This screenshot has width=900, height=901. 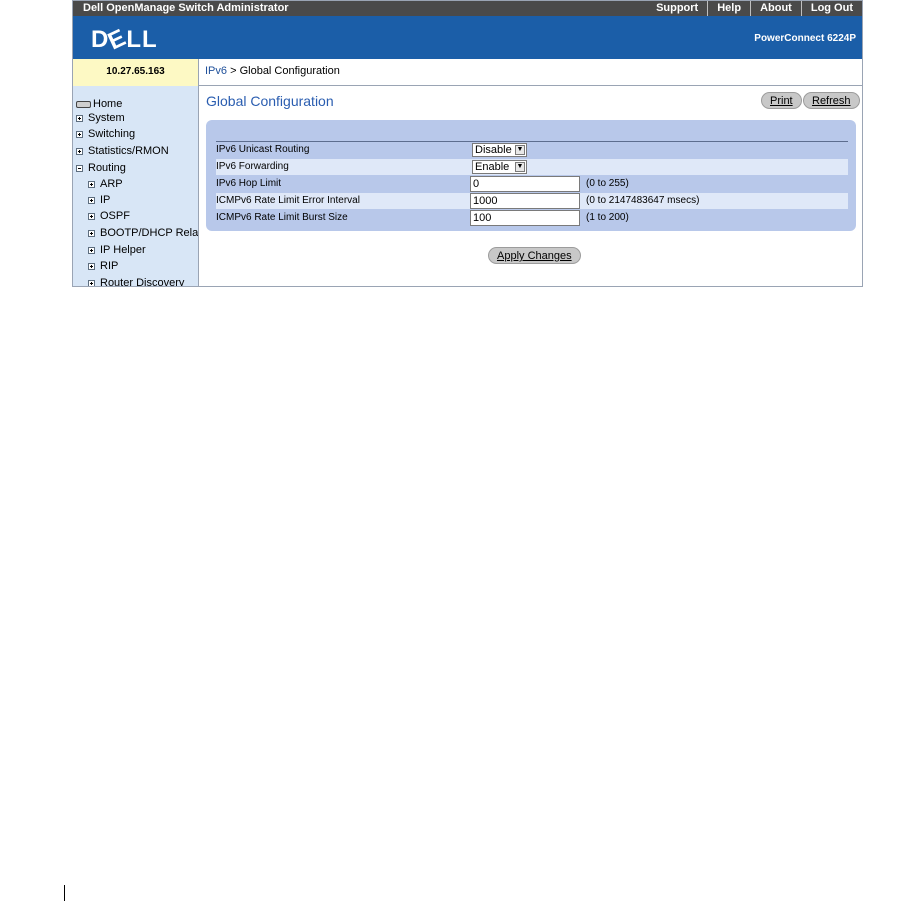 What do you see at coordinates (728, 8) in the screenshot?
I see `help-link: Help` at bounding box center [728, 8].